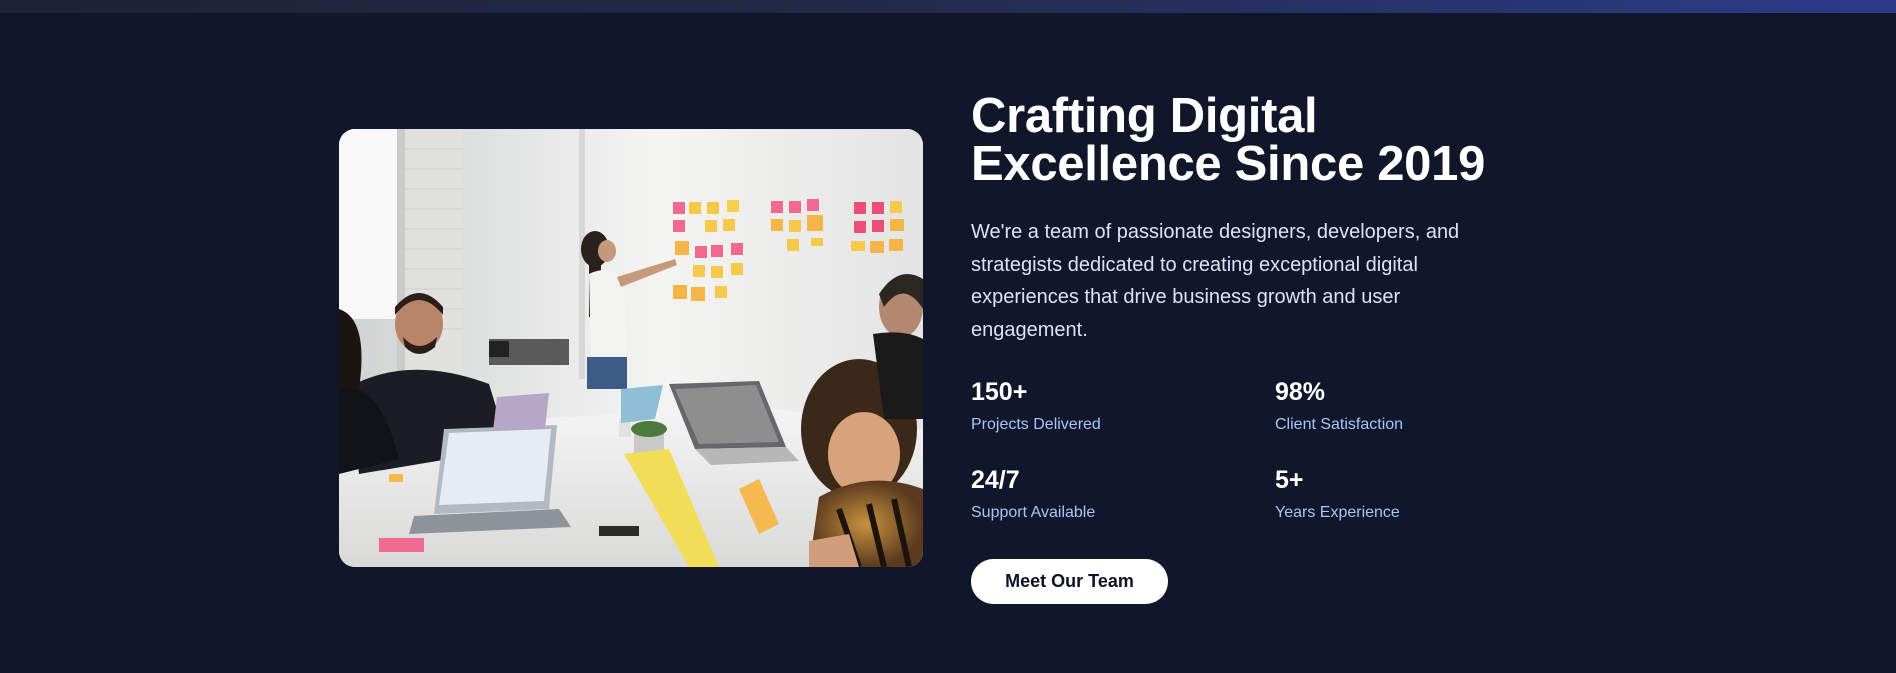 The image size is (1896, 673). Describe the element at coordinates (1339, 424) in the screenshot. I see `stat-label: Client Satisfaction` at that location.